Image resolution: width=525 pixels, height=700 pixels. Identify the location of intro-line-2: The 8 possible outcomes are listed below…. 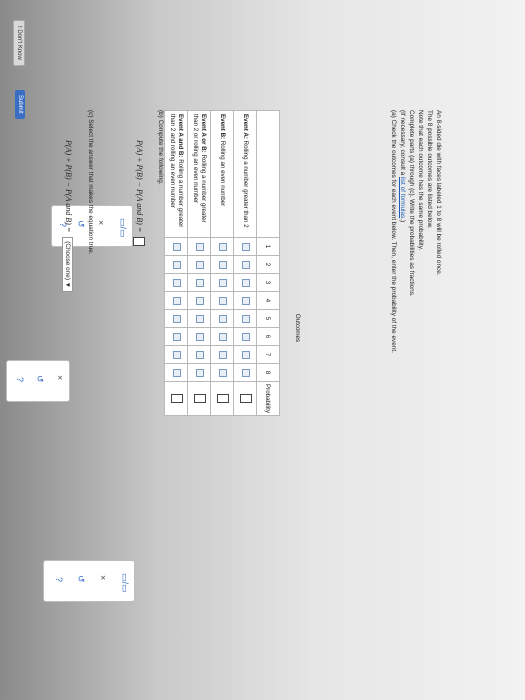
(429, 169).